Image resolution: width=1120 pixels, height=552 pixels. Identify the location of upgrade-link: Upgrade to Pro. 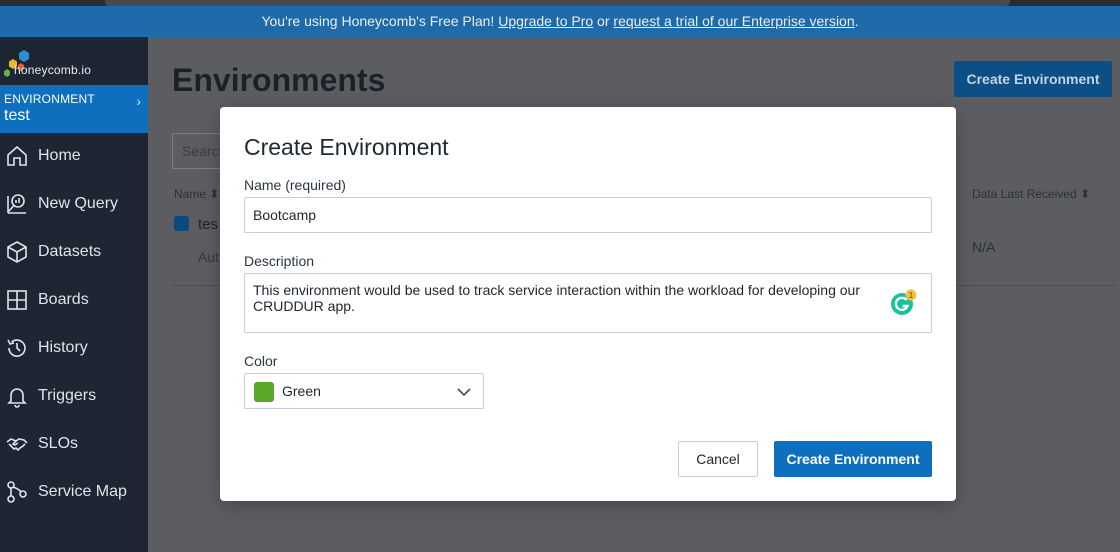
(545, 21).